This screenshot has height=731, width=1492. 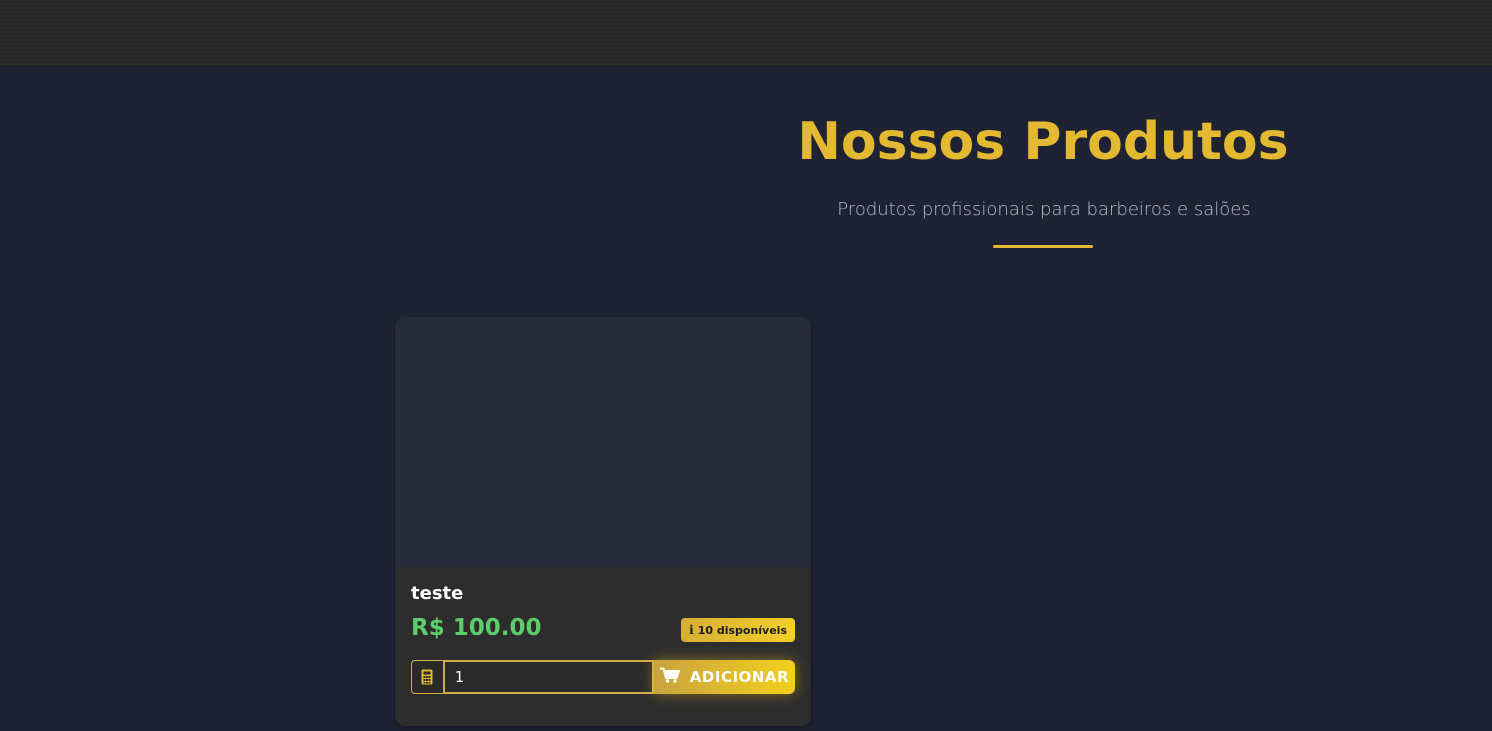 I want to click on top-navbar, so click(x=746, y=33).